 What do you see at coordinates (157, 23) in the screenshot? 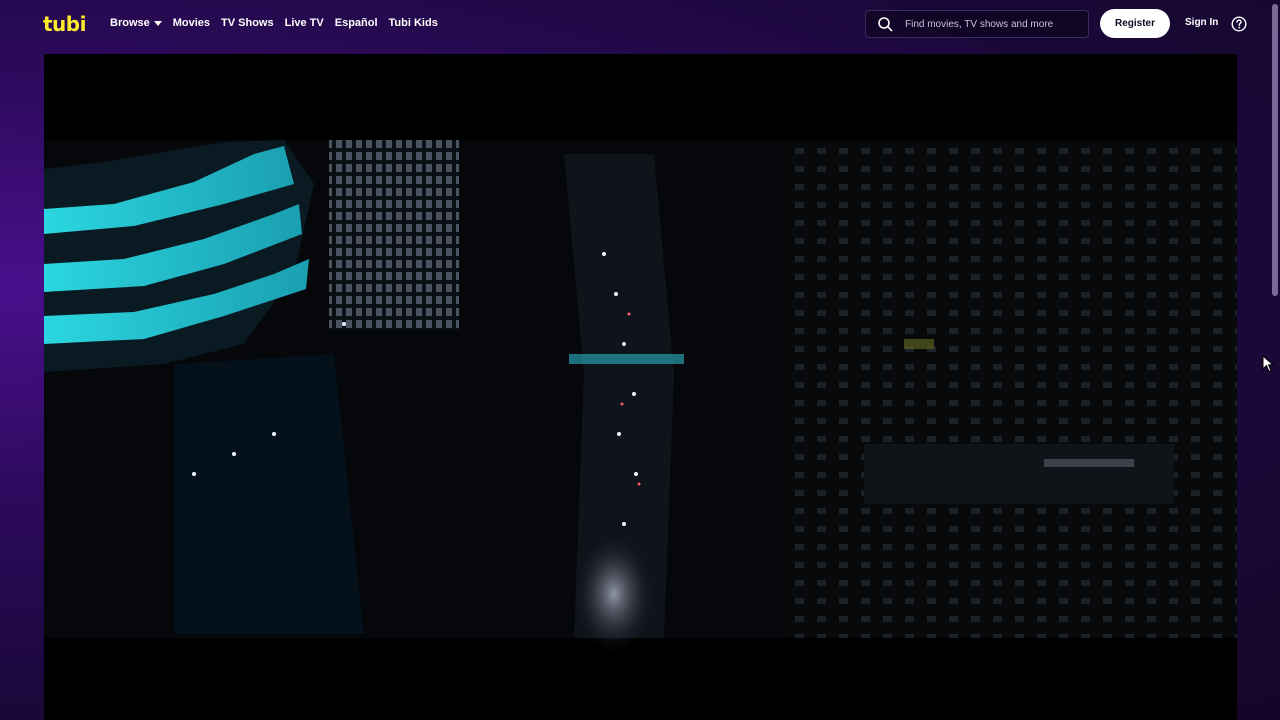
I see `chevron-down-icon` at bounding box center [157, 23].